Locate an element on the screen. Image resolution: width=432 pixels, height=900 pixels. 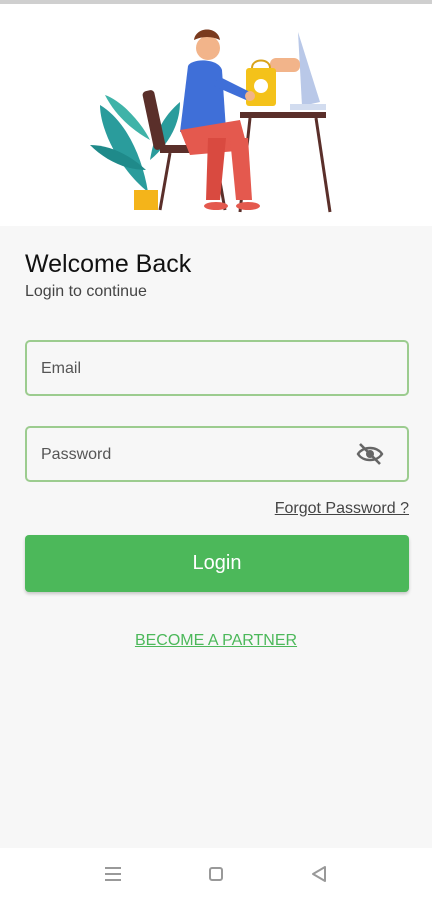
page-title: Welcome Back is located at coordinates (108, 264).